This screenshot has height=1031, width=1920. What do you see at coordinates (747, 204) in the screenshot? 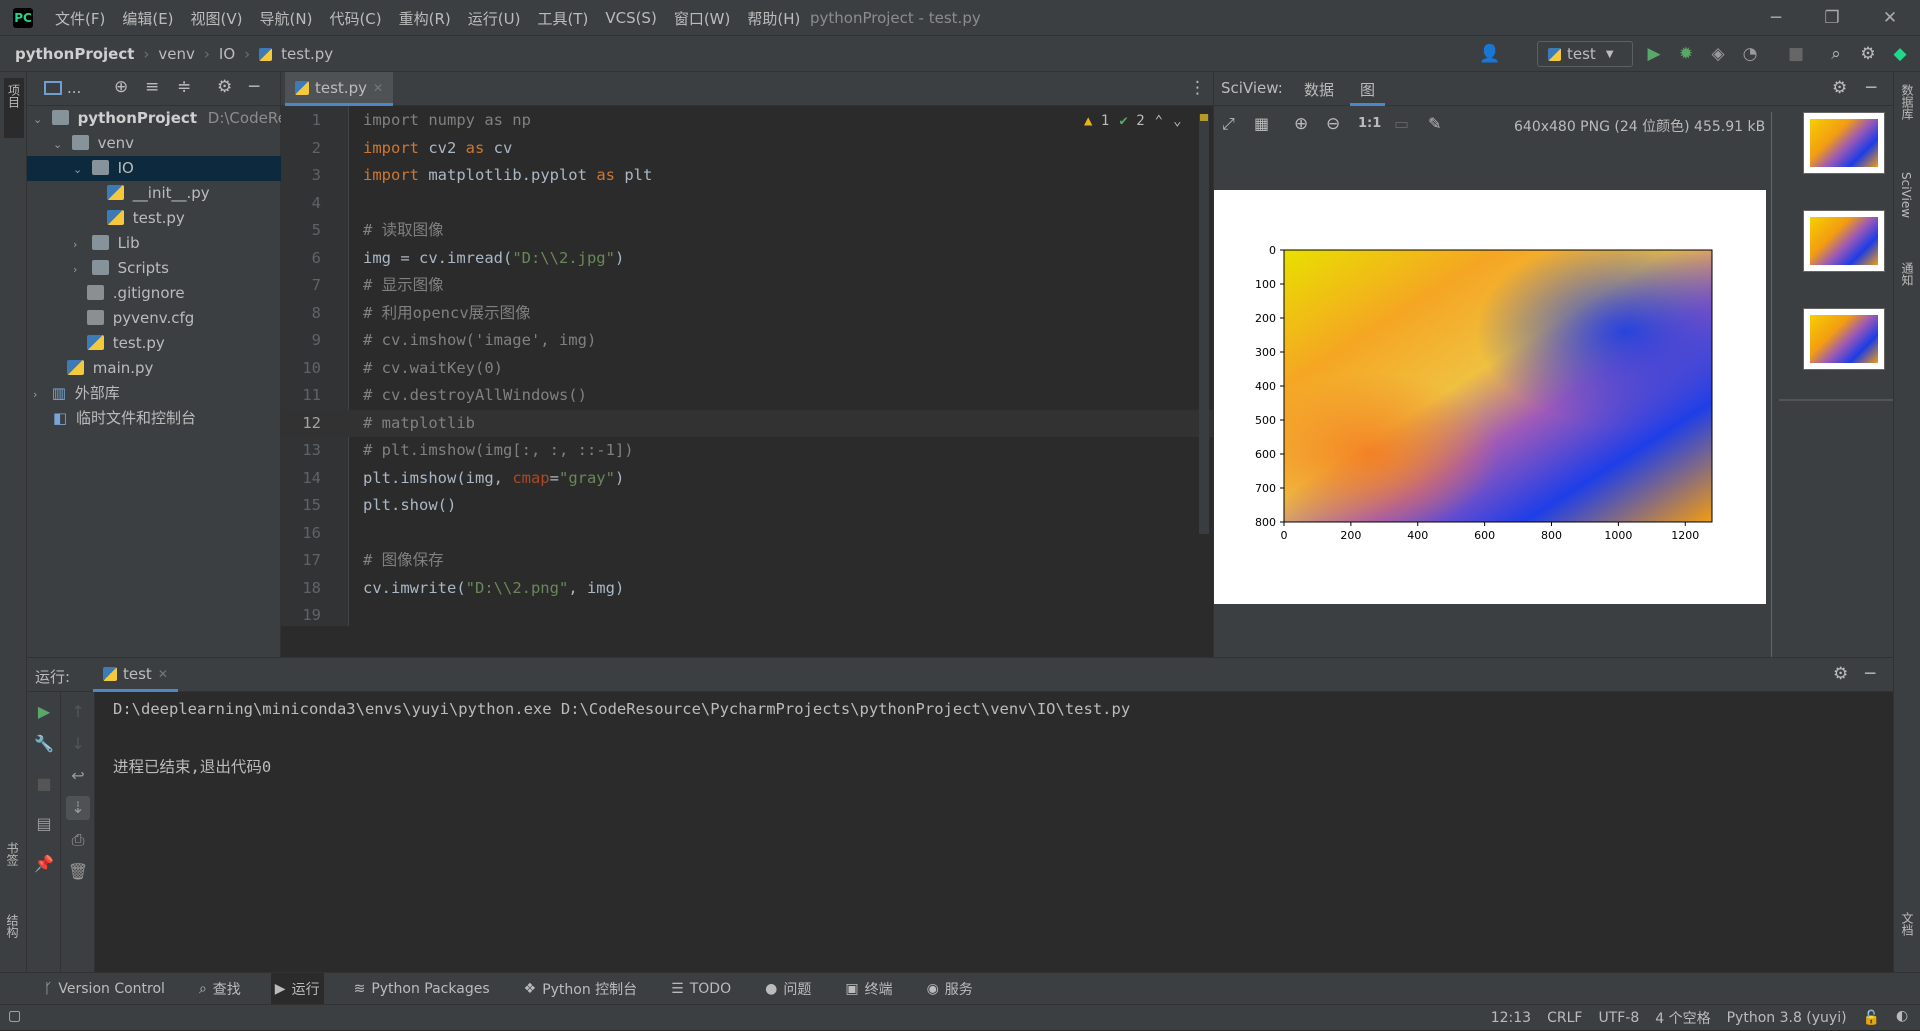
I see `code-line: 4` at bounding box center [747, 204].